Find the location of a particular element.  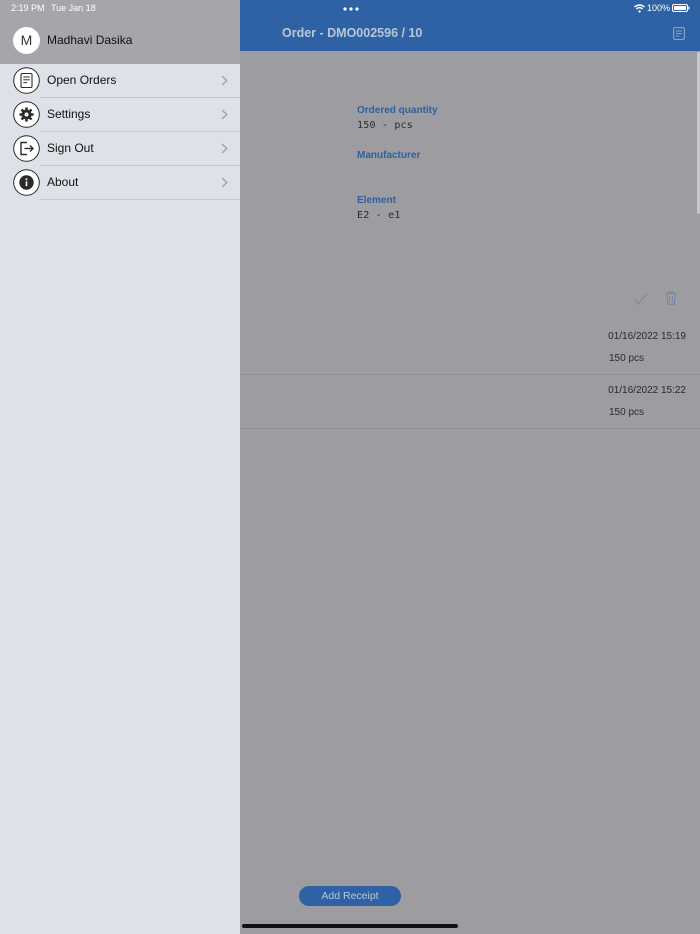

info-icon is located at coordinates (26, 182).